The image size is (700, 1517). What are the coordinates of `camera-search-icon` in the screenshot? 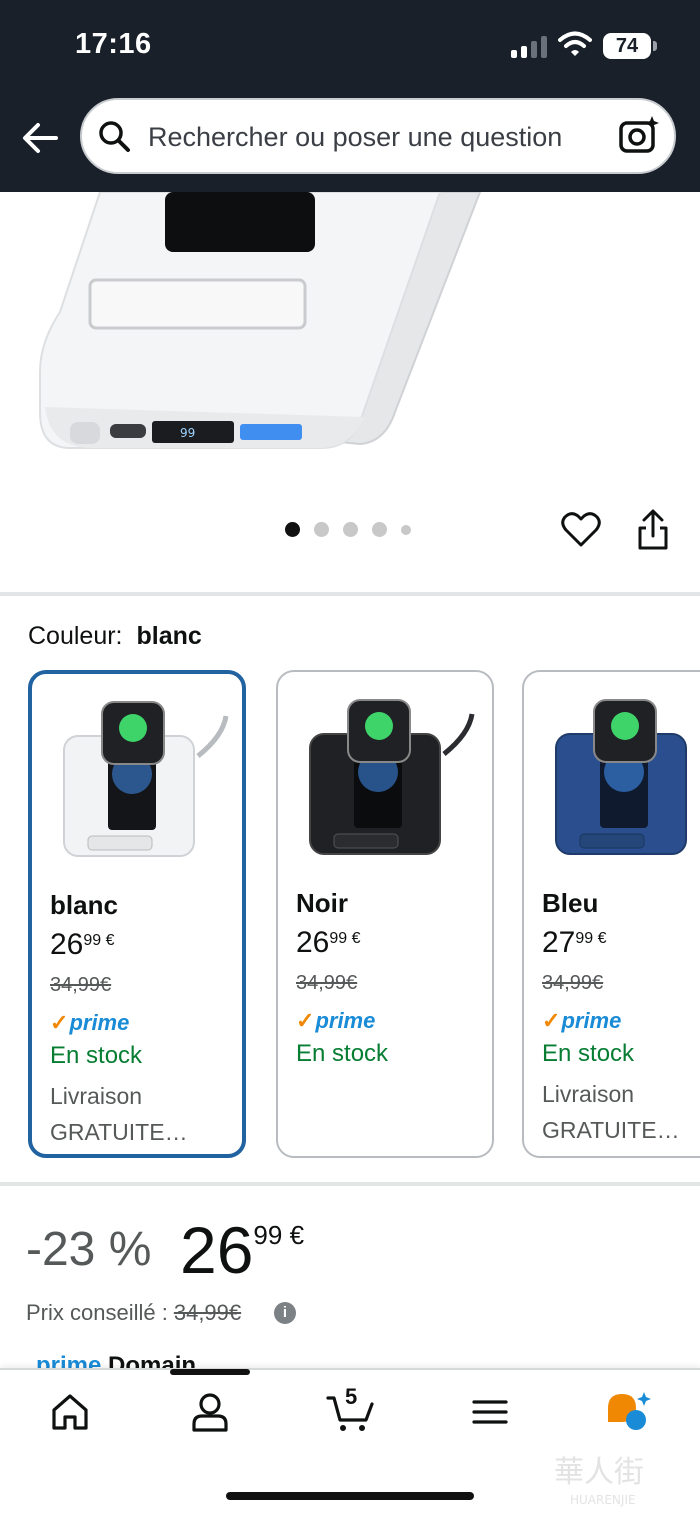 It's located at (639, 135).